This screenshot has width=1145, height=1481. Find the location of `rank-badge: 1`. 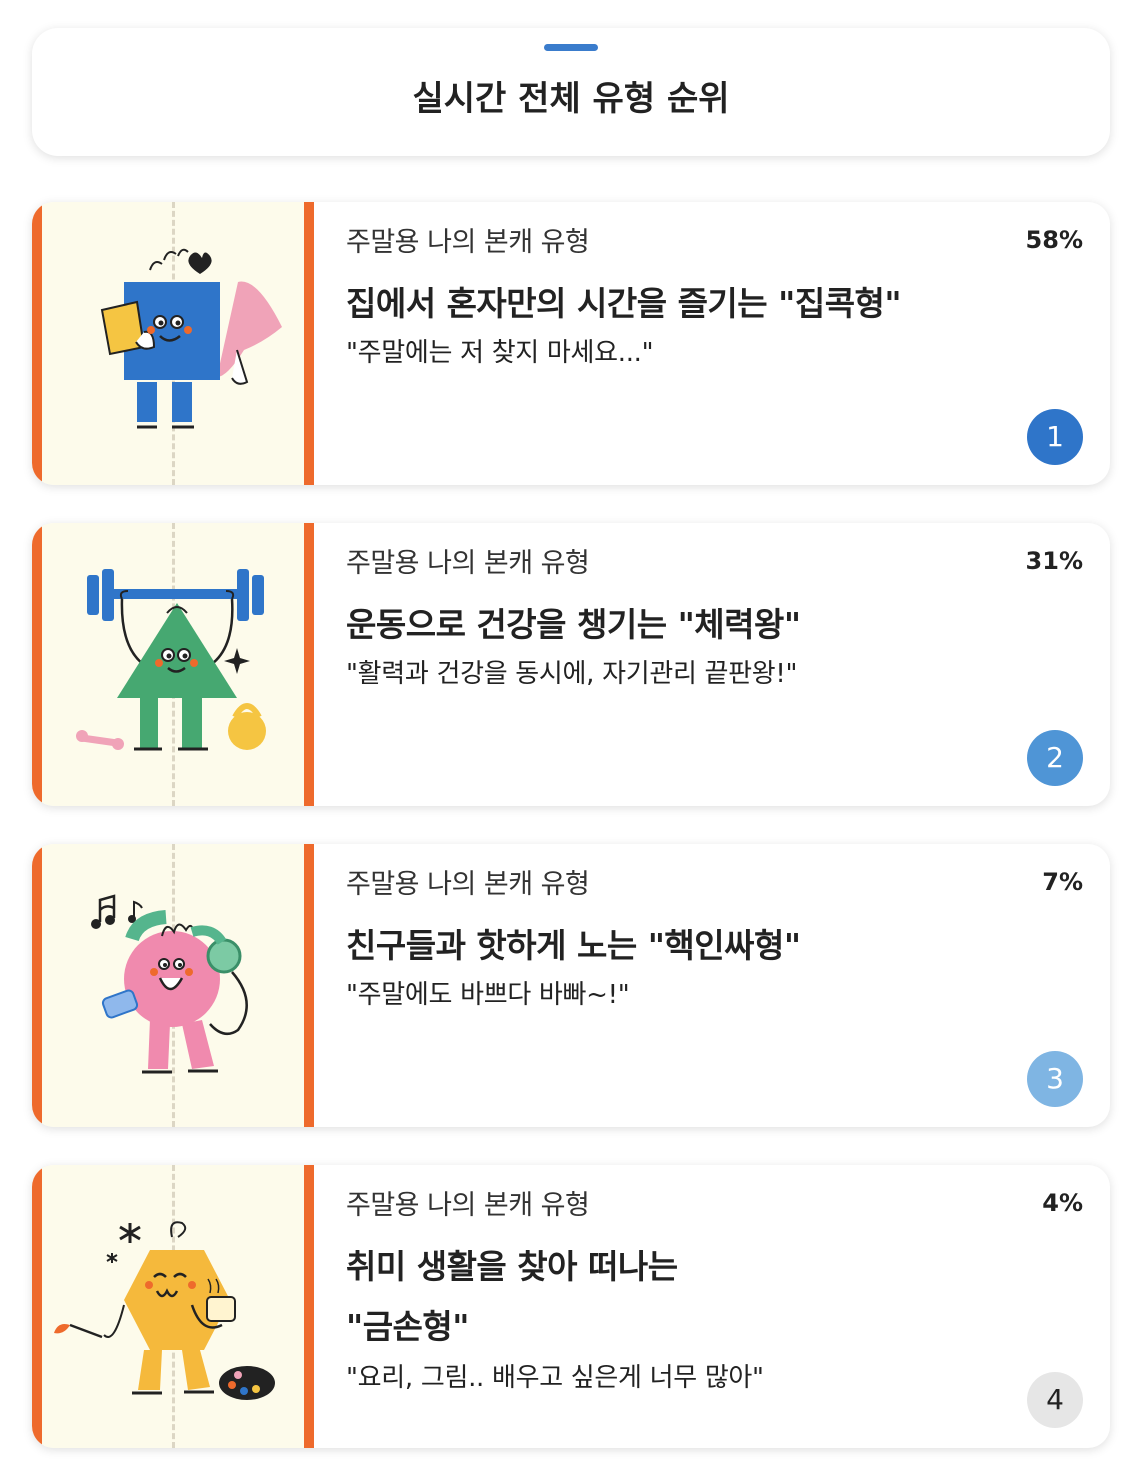

rank-badge: 1 is located at coordinates (1055, 437).